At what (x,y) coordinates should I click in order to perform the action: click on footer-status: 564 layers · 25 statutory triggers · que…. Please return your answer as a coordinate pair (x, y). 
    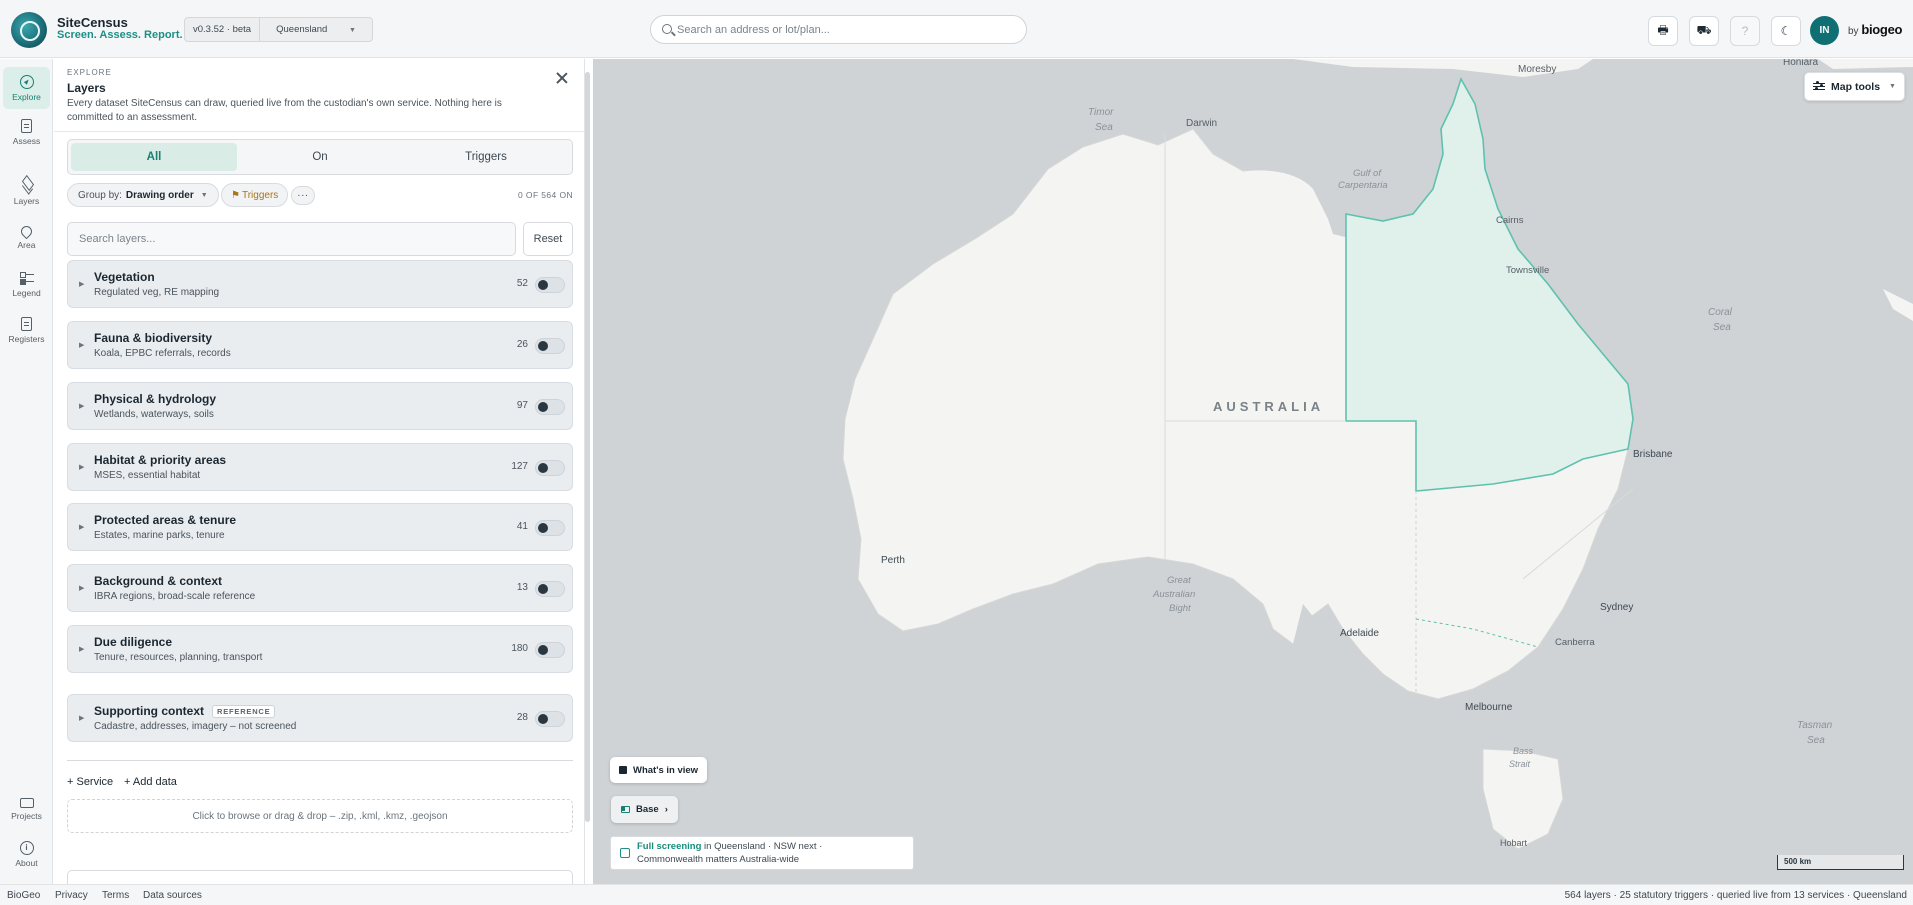
    Looking at the image, I should click on (1735, 895).